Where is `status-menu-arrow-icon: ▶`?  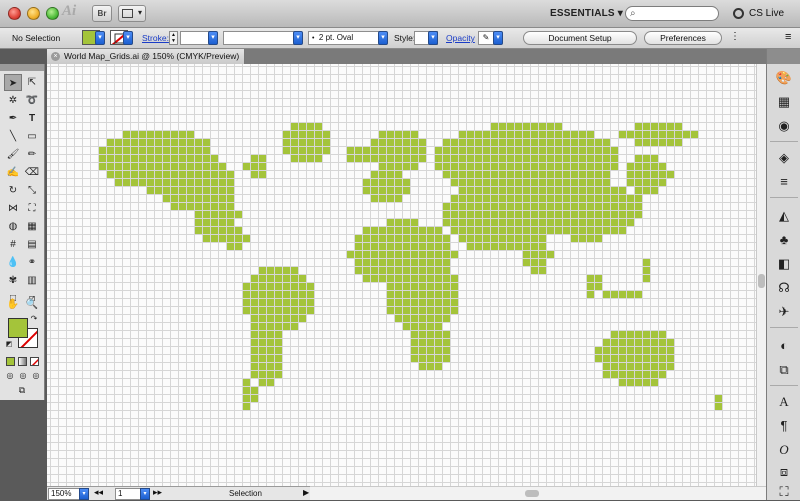
status-menu-arrow-icon: ▶ is located at coordinates (306, 492).